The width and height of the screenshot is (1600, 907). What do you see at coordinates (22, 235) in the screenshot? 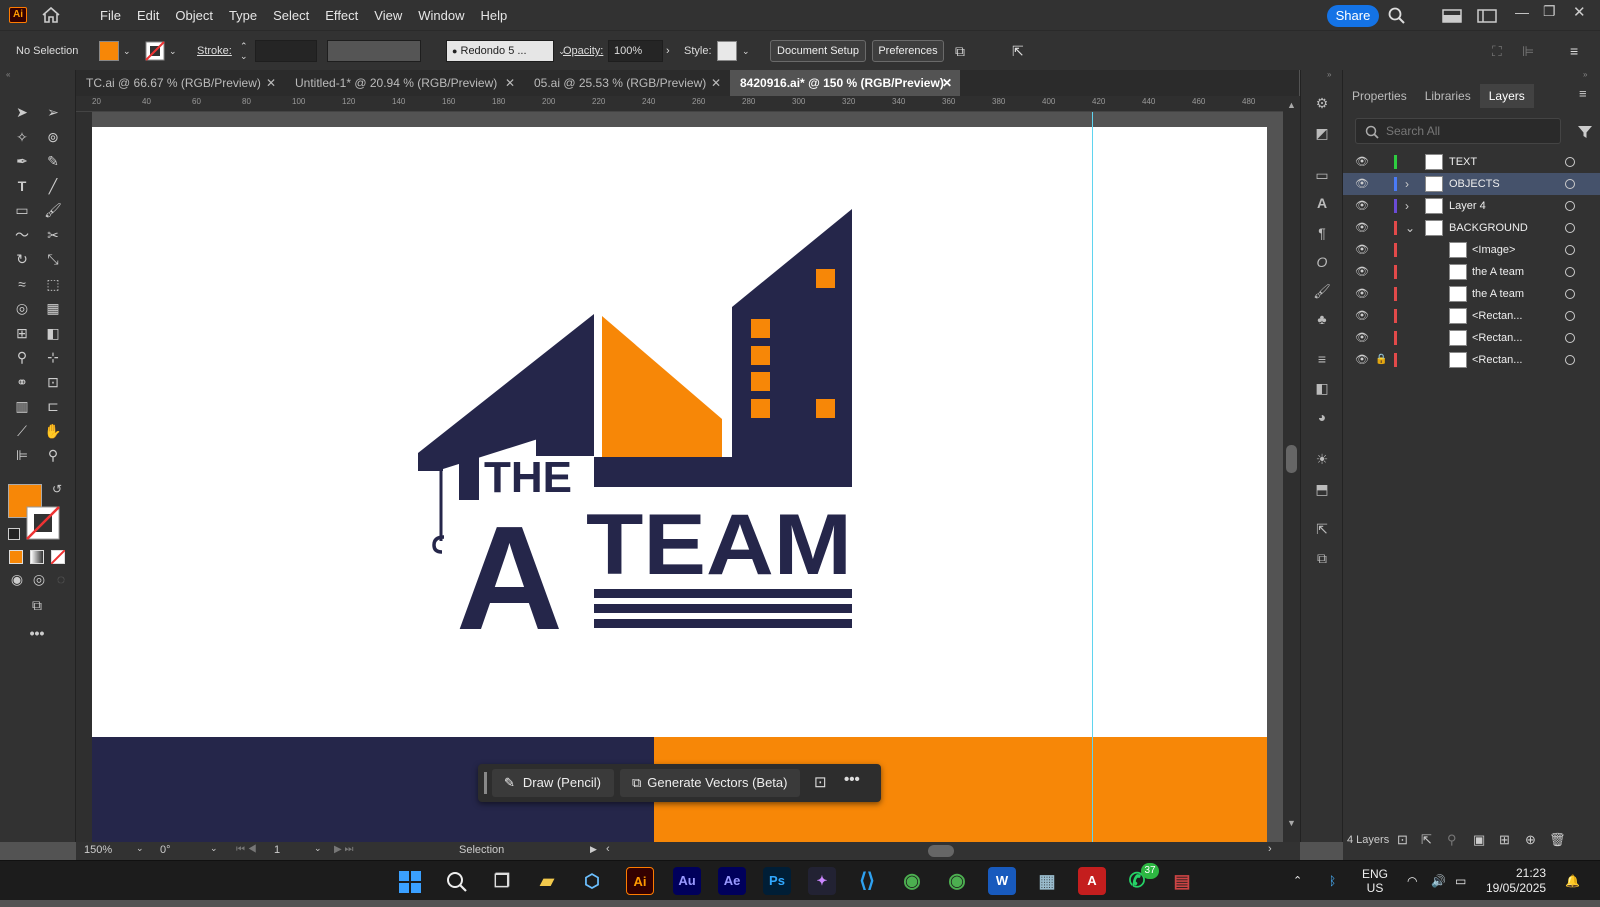
I see `shaper-tool-icon: 〜` at bounding box center [22, 235].